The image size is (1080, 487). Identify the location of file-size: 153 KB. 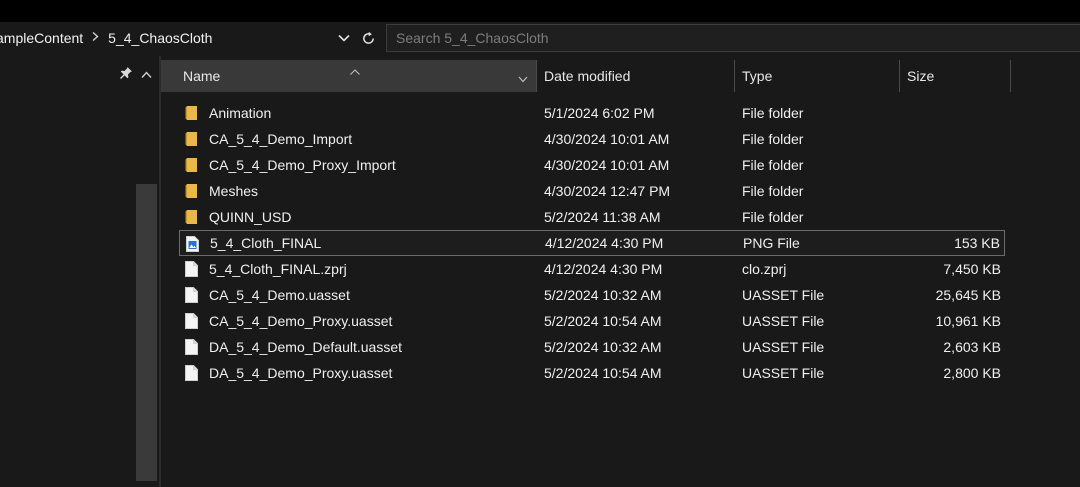
(977, 243).